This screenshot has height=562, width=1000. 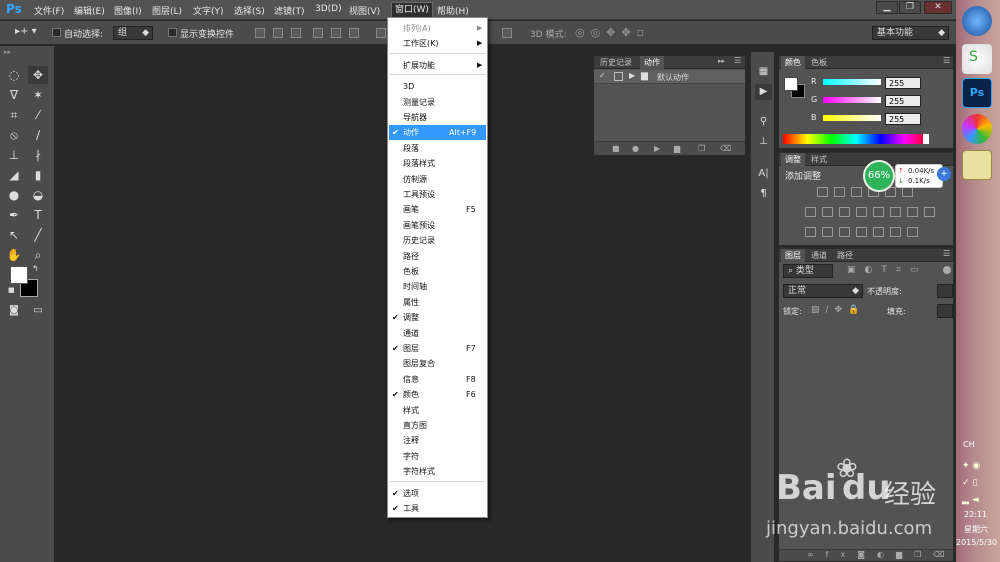 What do you see at coordinates (669, 77) in the screenshot?
I see `action-set-row: ✓ ▶ ▆ 默认动作` at bounding box center [669, 77].